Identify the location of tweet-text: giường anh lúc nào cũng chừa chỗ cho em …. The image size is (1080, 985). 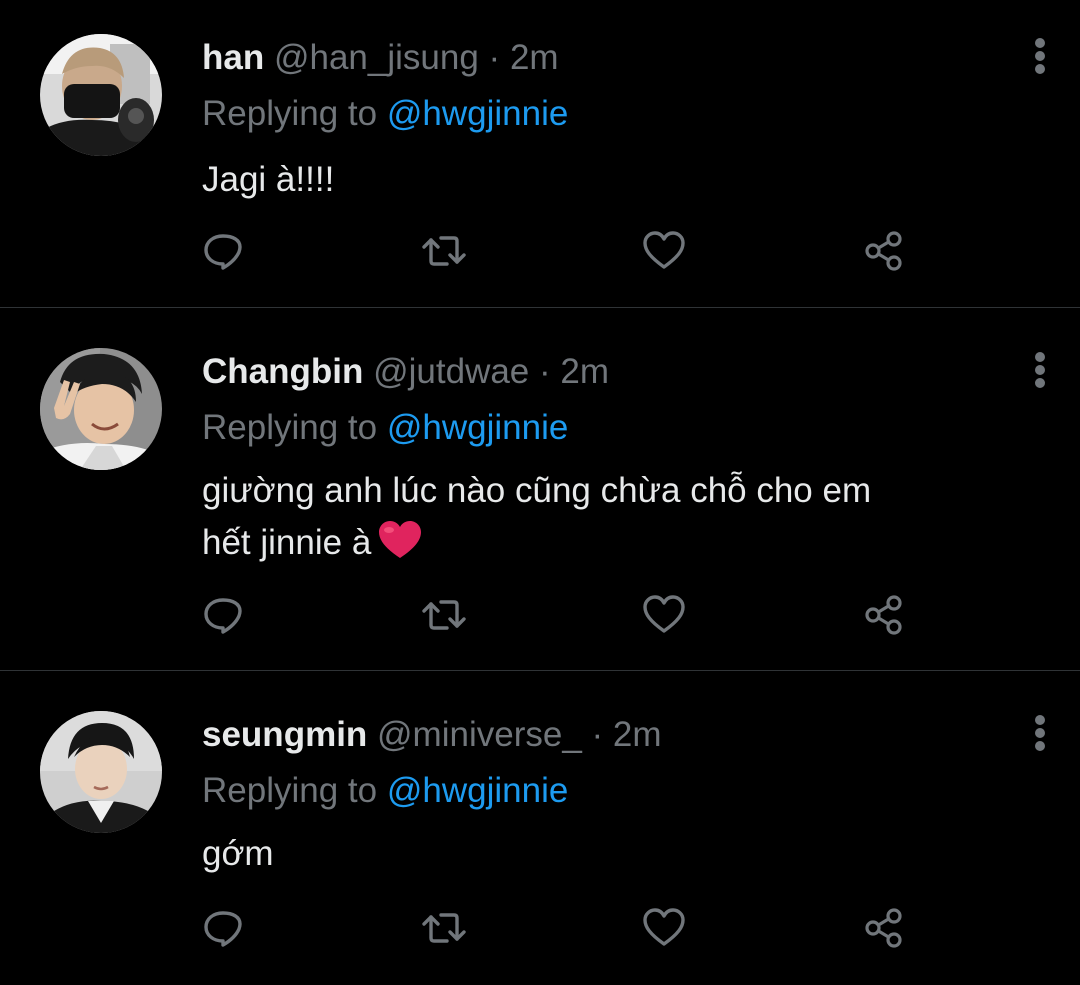
(622, 517).